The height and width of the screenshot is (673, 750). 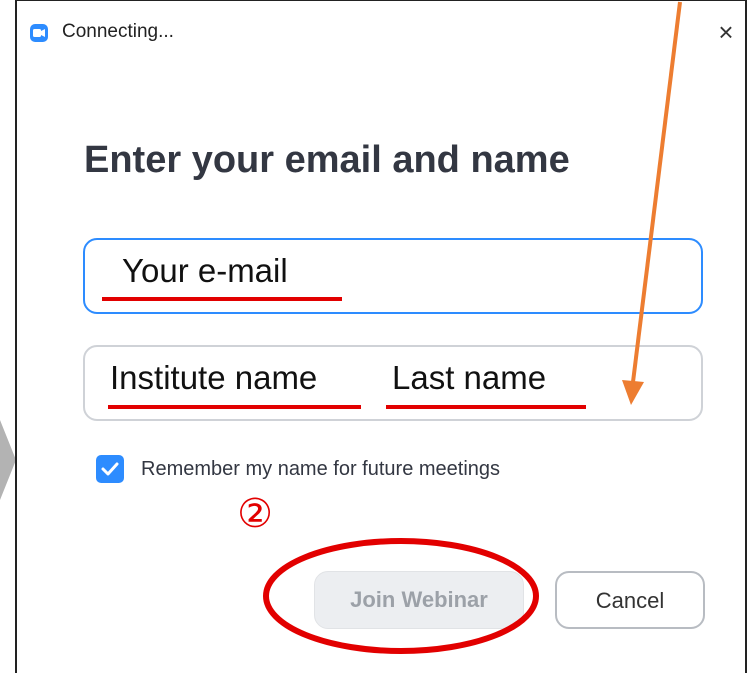 What do you see at coordinates (8, 460) in the screenshot?
I see `annotation-arrow-shape` at bounding box center [8, 460].